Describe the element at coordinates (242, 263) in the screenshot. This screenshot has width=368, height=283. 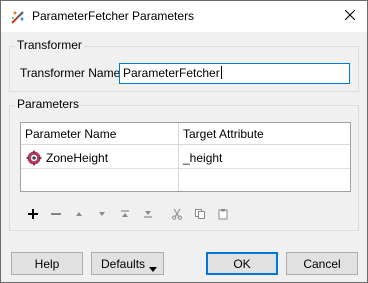
I see `ok-button: OK` at that location.